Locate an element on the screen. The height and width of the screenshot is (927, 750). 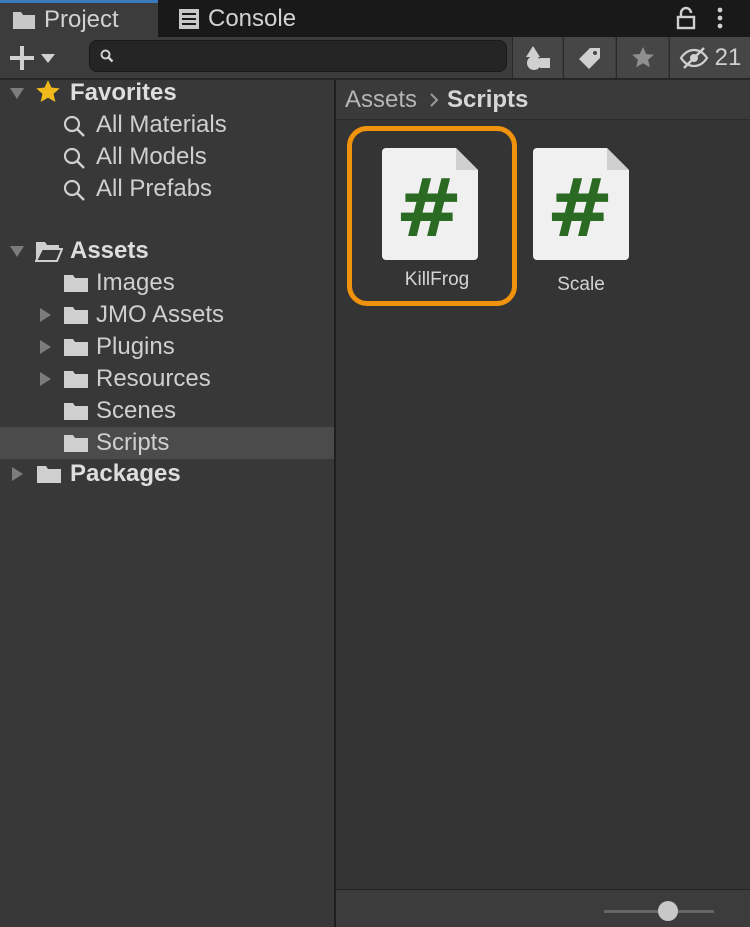
plus-icon is located at coordinates (22, 58).